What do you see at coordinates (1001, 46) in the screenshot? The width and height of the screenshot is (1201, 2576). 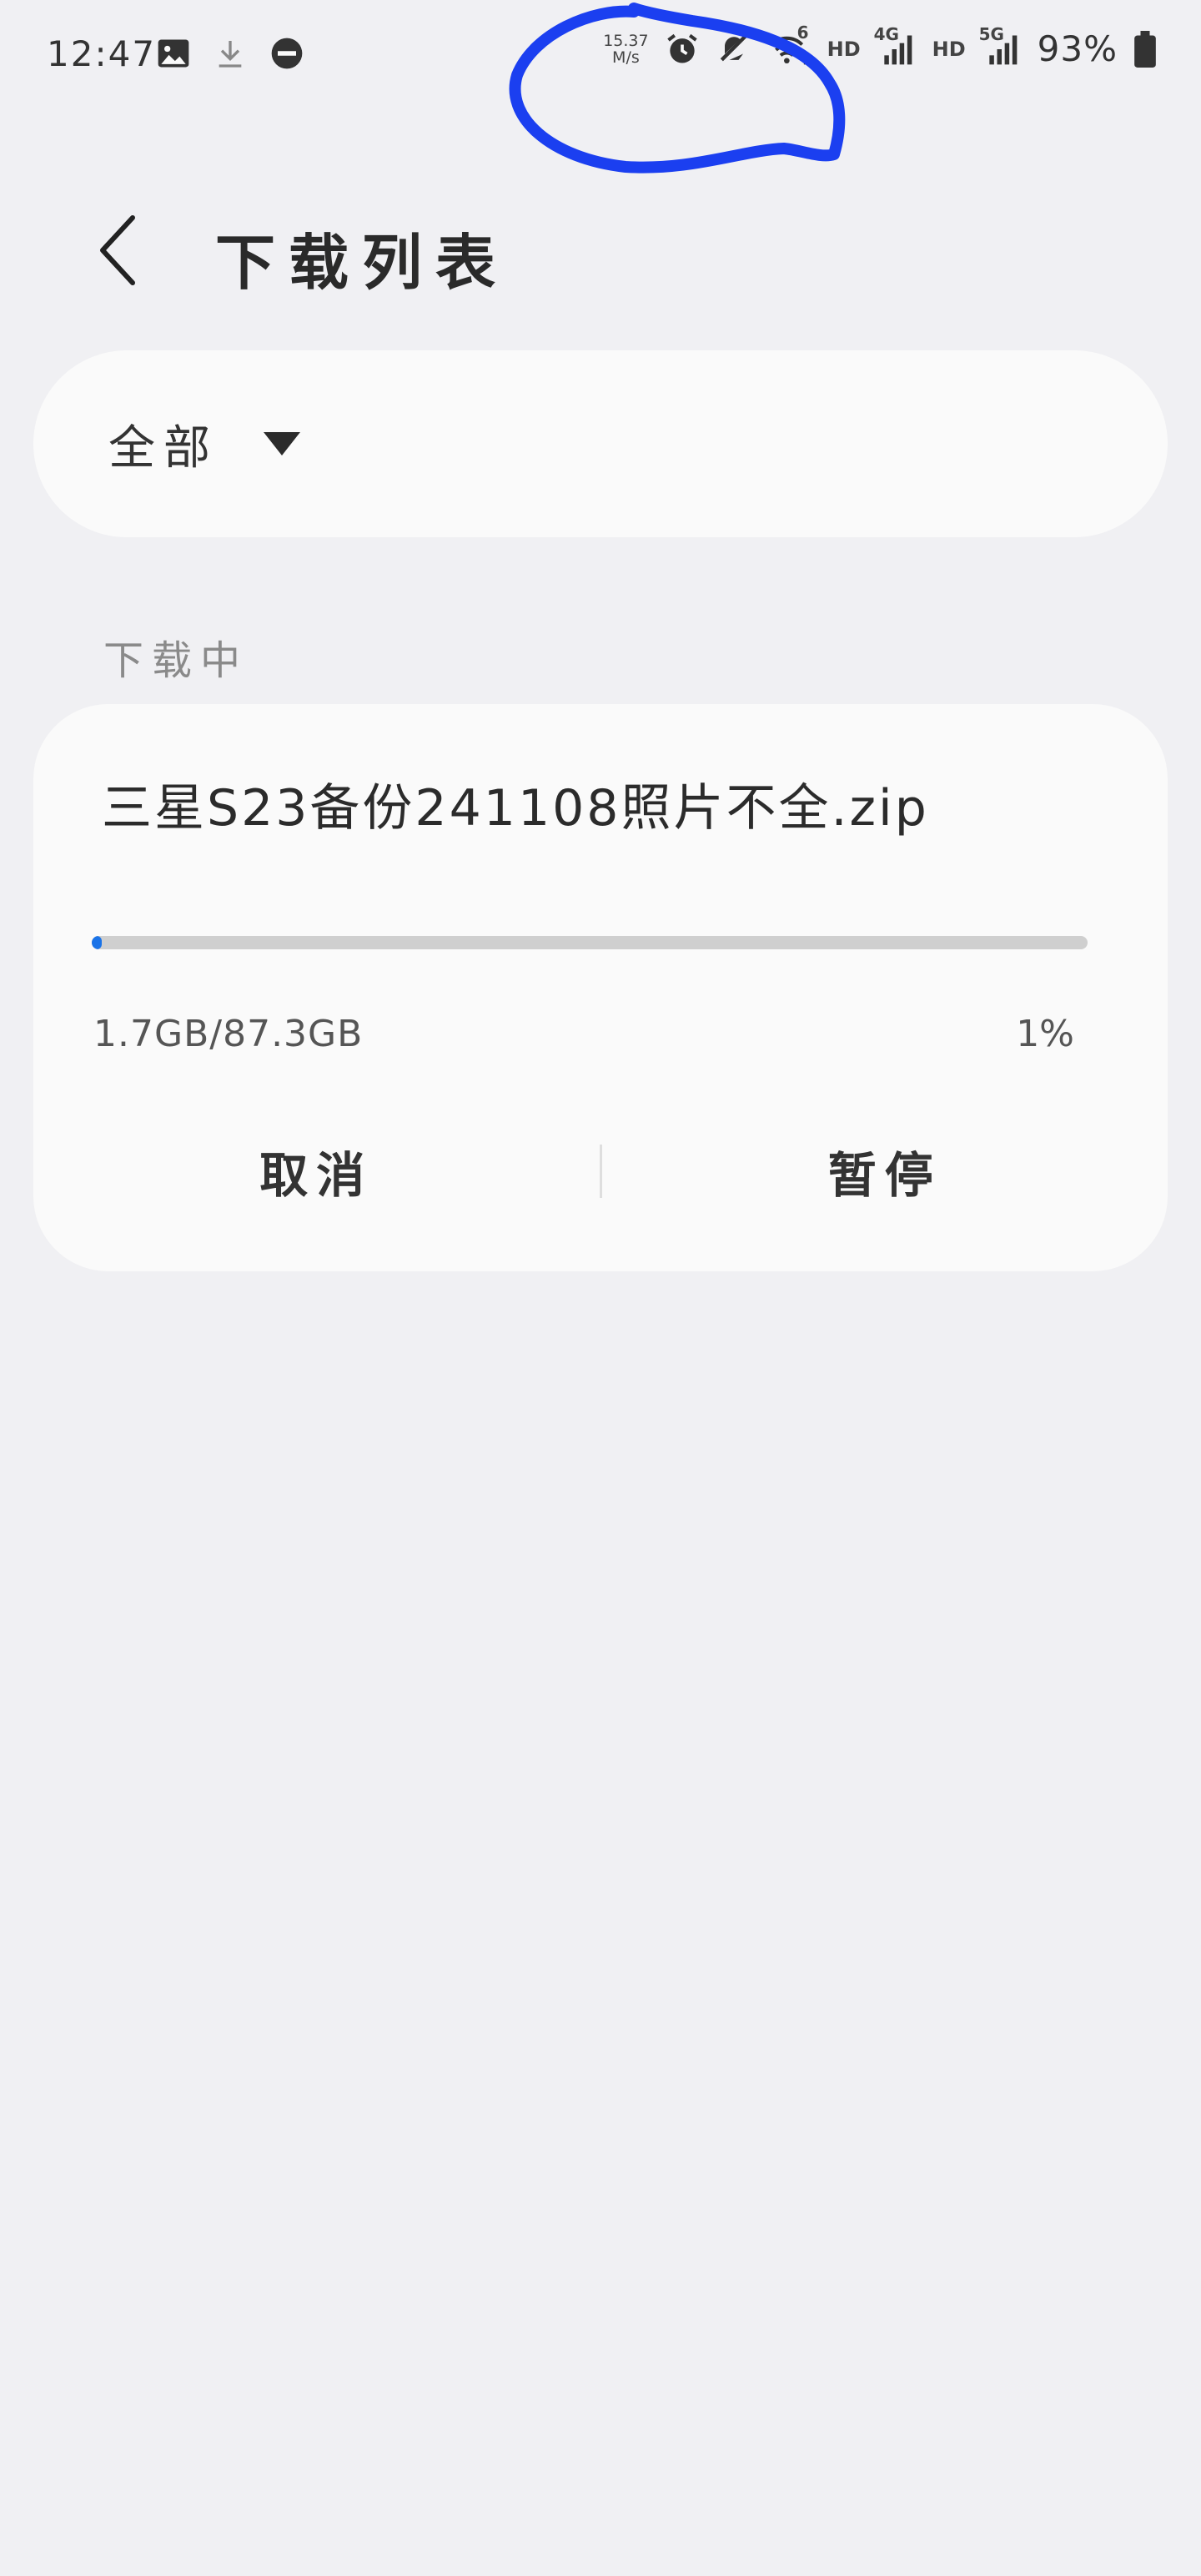 I see `signal-icon: 5G` at bounding box center [1001, 46].